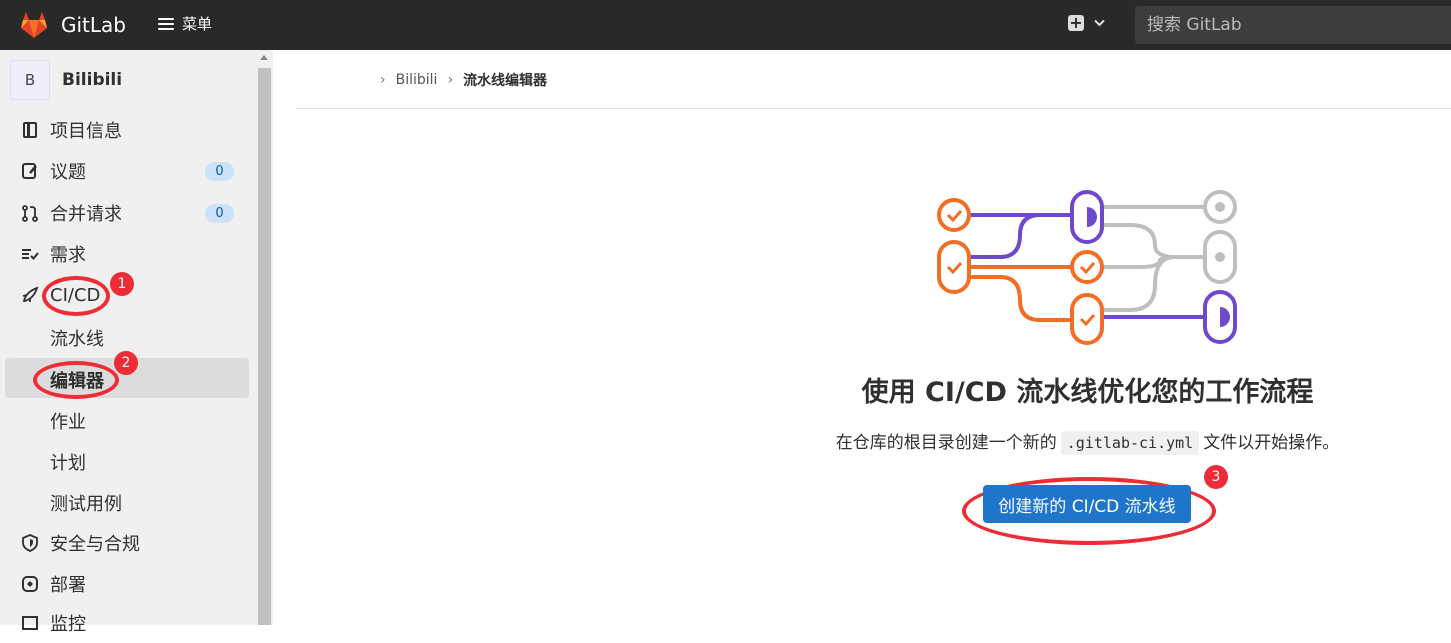  I want to click on sidebar-item-label: 监控, so click(68, 624).